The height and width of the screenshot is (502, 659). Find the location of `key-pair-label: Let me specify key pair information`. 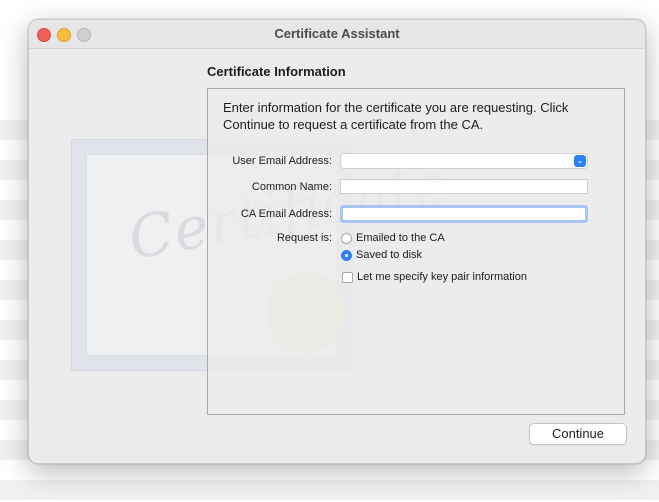

key-pair-label: Let me specify key pair information is located at coordinates (442, 277).